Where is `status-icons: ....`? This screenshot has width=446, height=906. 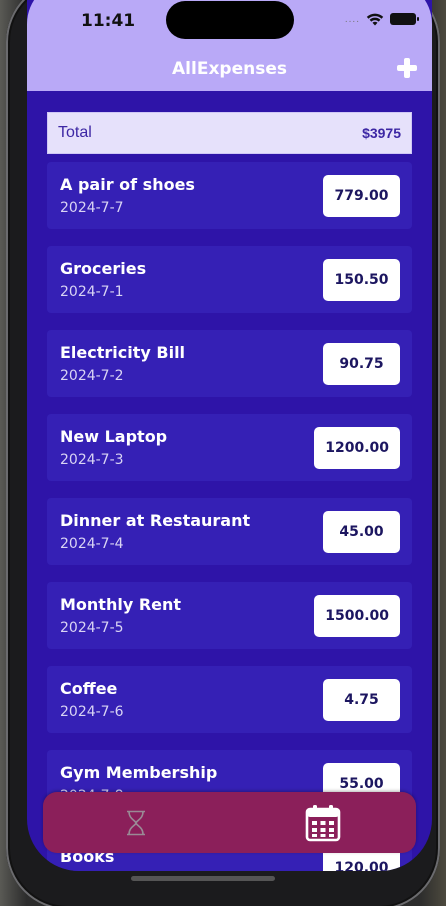 status-icons: .... is located at coordinates (381, 19).